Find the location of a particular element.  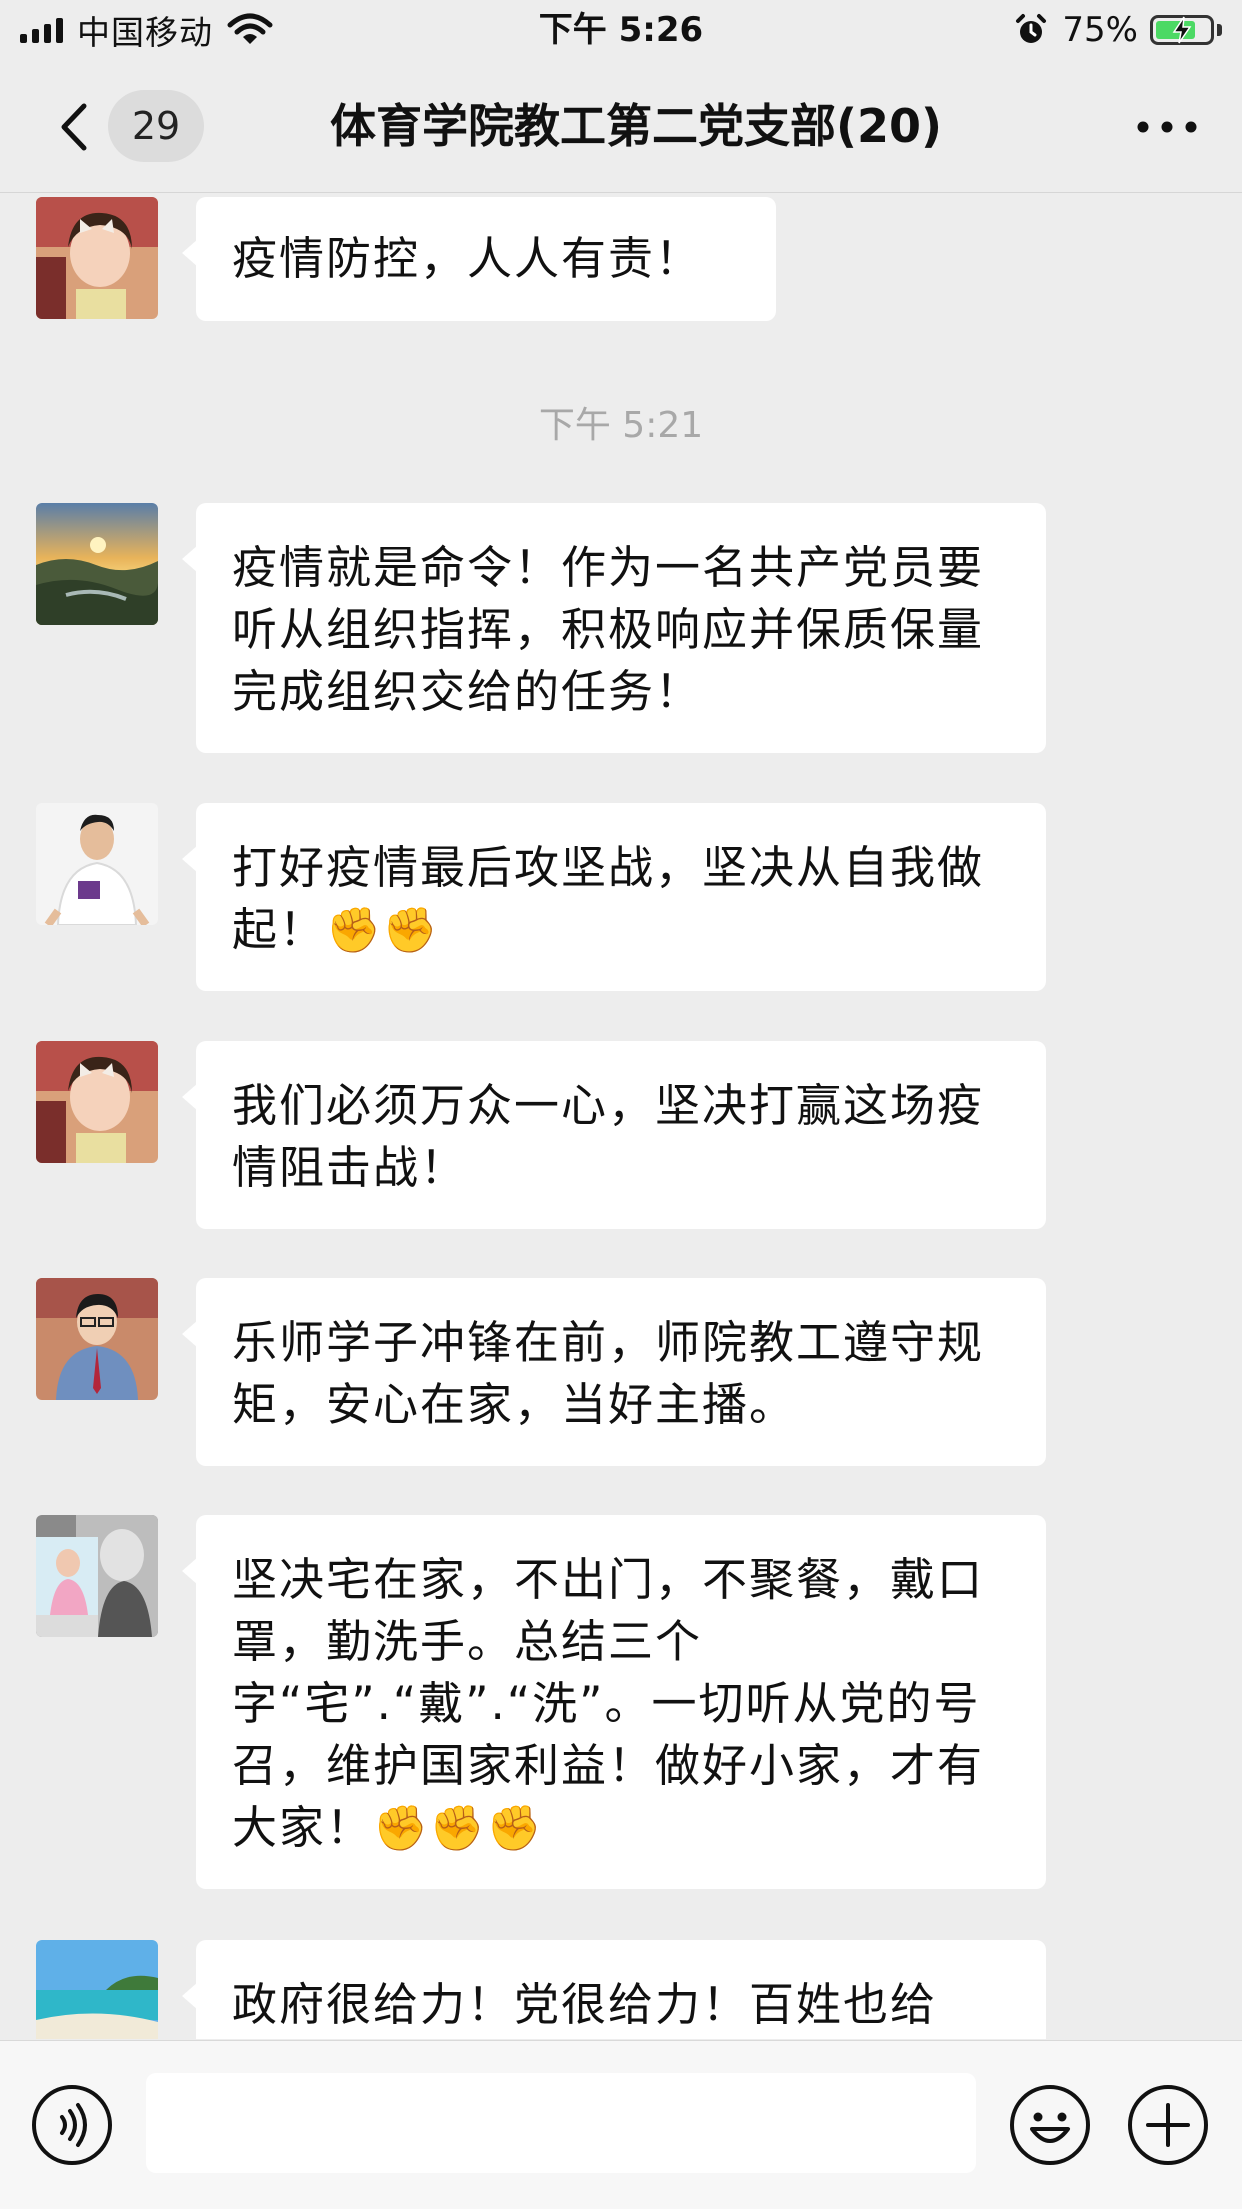

bolt-icon is located at coordinates (1182, 30).